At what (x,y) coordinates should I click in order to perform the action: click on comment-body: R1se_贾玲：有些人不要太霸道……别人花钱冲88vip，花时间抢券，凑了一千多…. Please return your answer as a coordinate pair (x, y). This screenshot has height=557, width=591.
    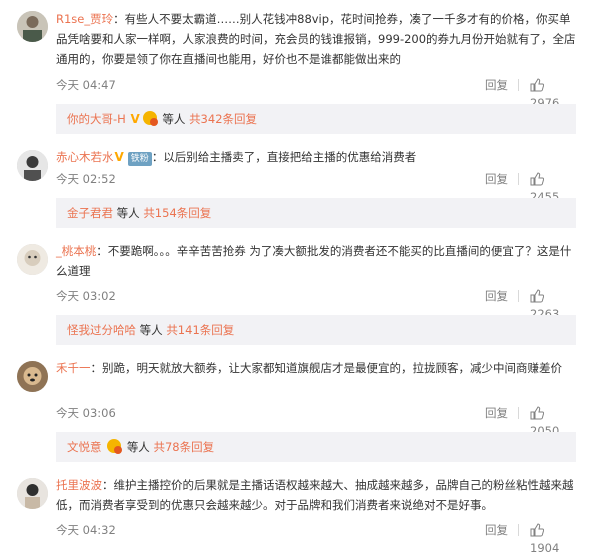
    Looking at the image, I should click on (316, 39).